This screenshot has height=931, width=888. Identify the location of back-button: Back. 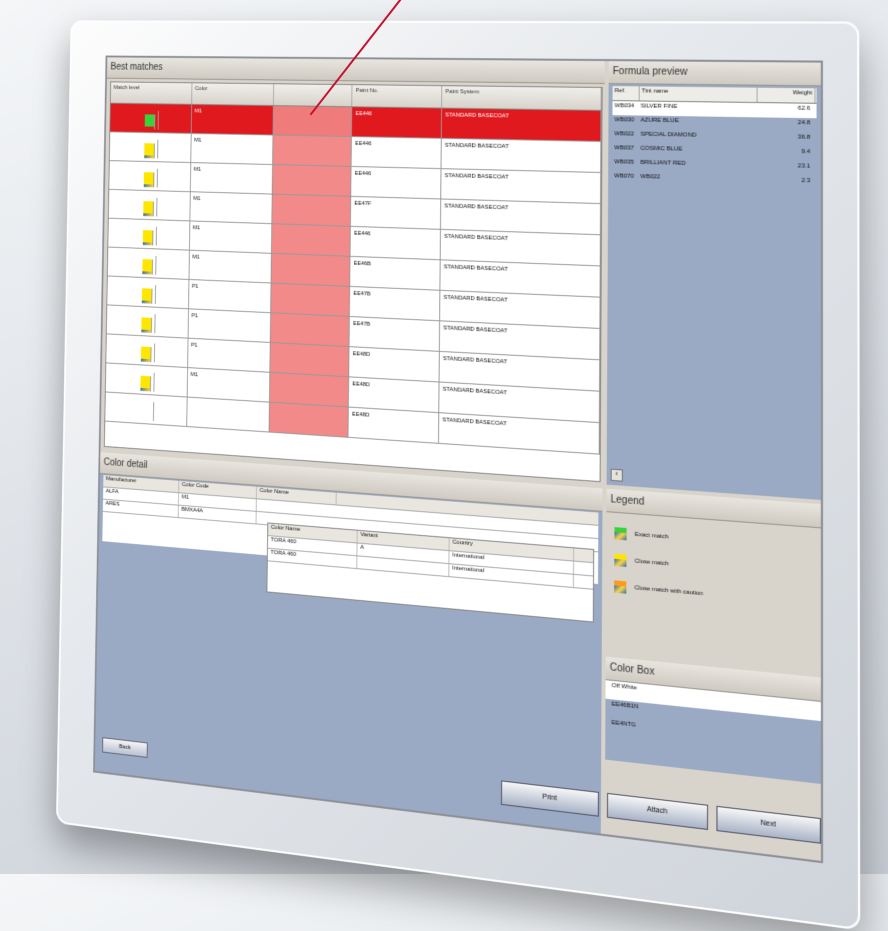
(125, 747).